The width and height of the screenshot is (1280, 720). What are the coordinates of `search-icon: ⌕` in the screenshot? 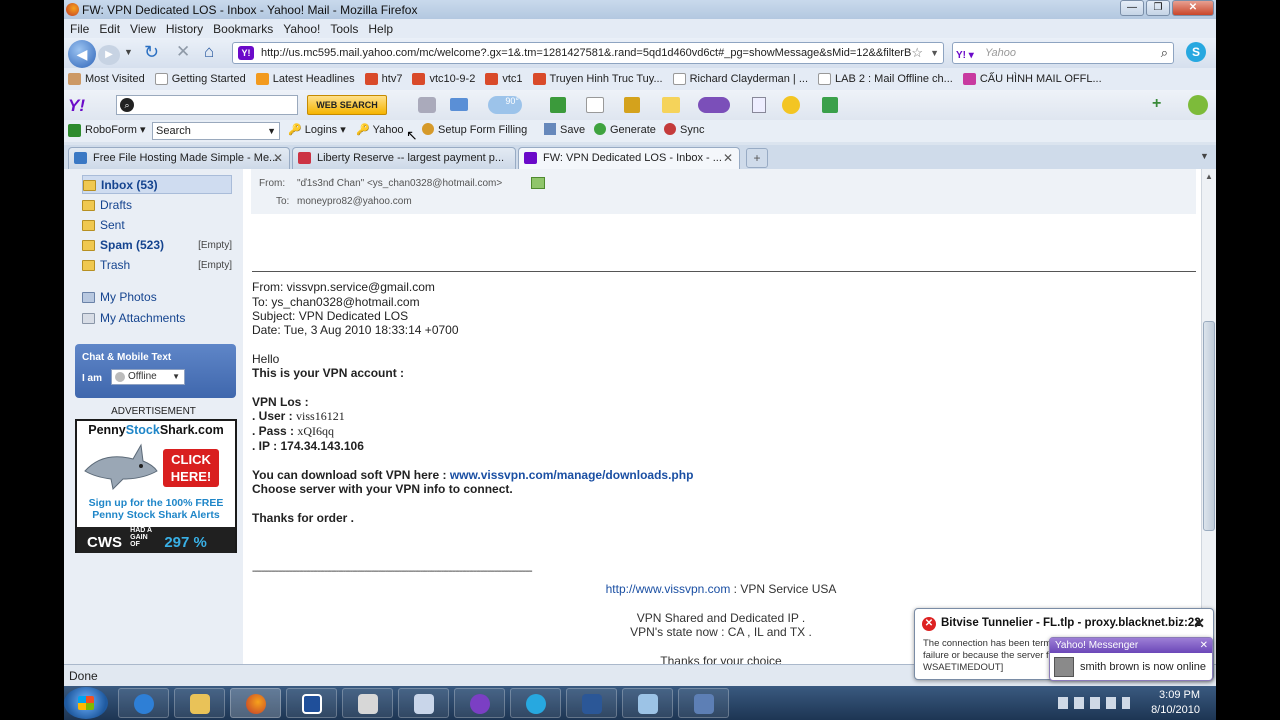 It's located at (1164, 53).